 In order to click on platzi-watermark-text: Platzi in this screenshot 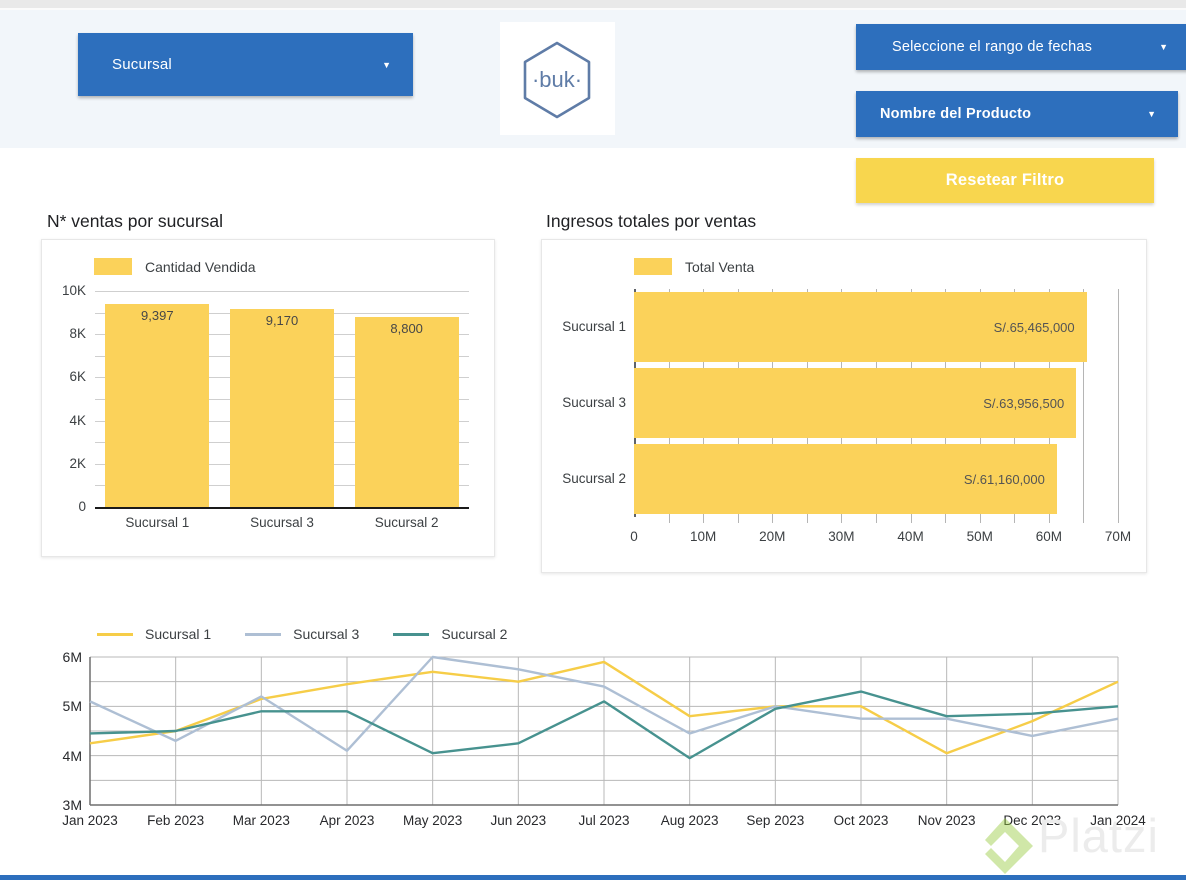, I will do `click(1098, 835)`.